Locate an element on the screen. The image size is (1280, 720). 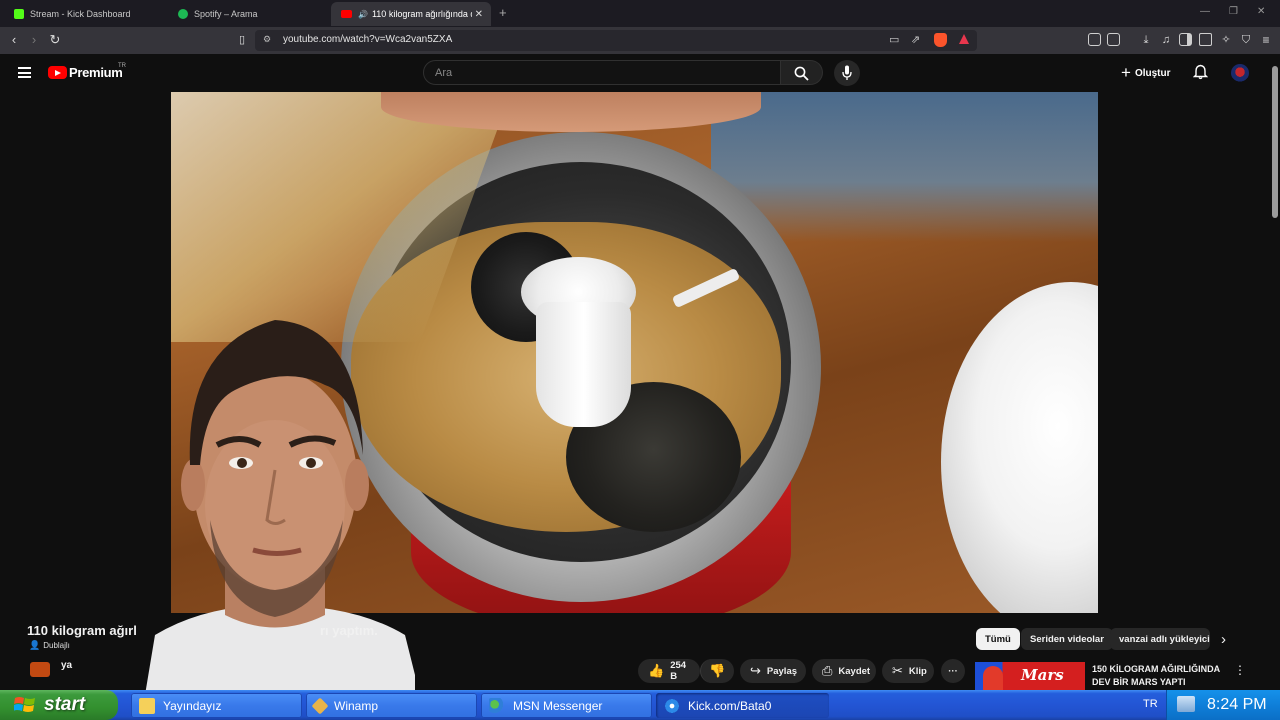
taskbar-button-msn: MSN Messenger is located at coordinates (566, 705).